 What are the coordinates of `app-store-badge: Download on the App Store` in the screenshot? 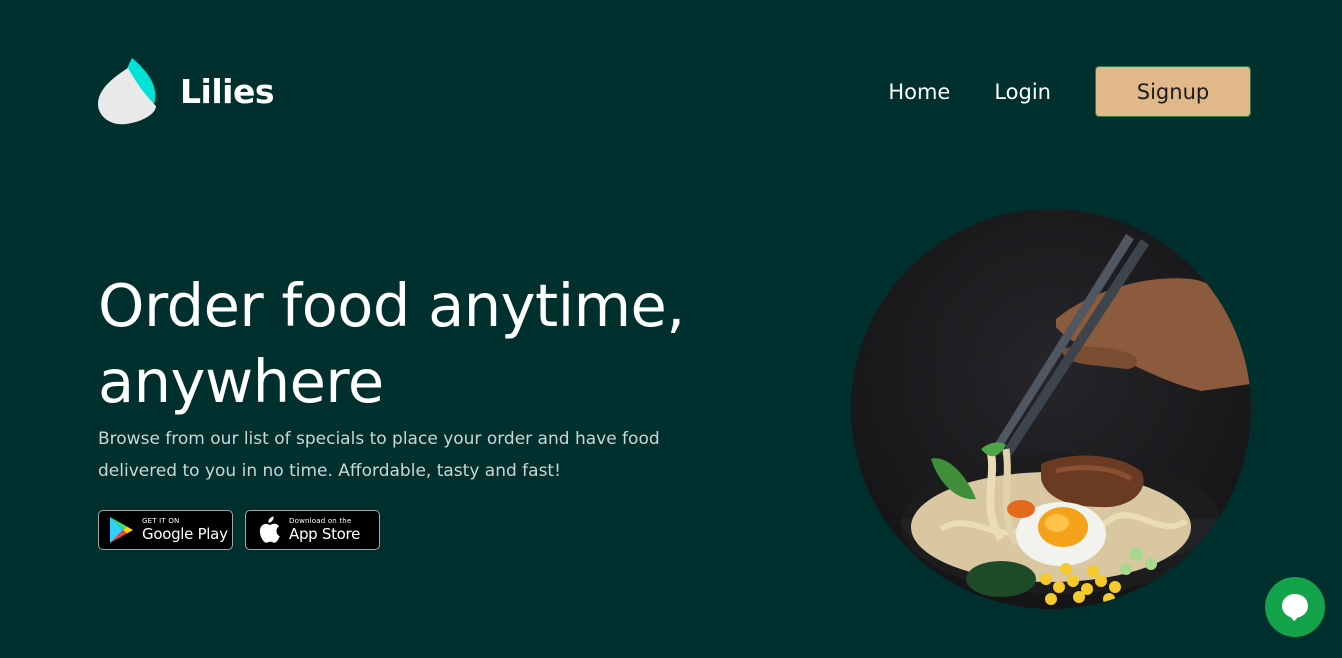 It's located at (312, 530).